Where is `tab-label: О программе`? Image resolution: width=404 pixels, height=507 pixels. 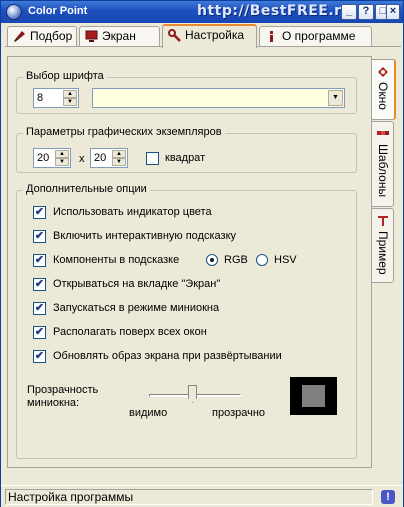
tab-label: О программе is located at coordinates (319, 36).